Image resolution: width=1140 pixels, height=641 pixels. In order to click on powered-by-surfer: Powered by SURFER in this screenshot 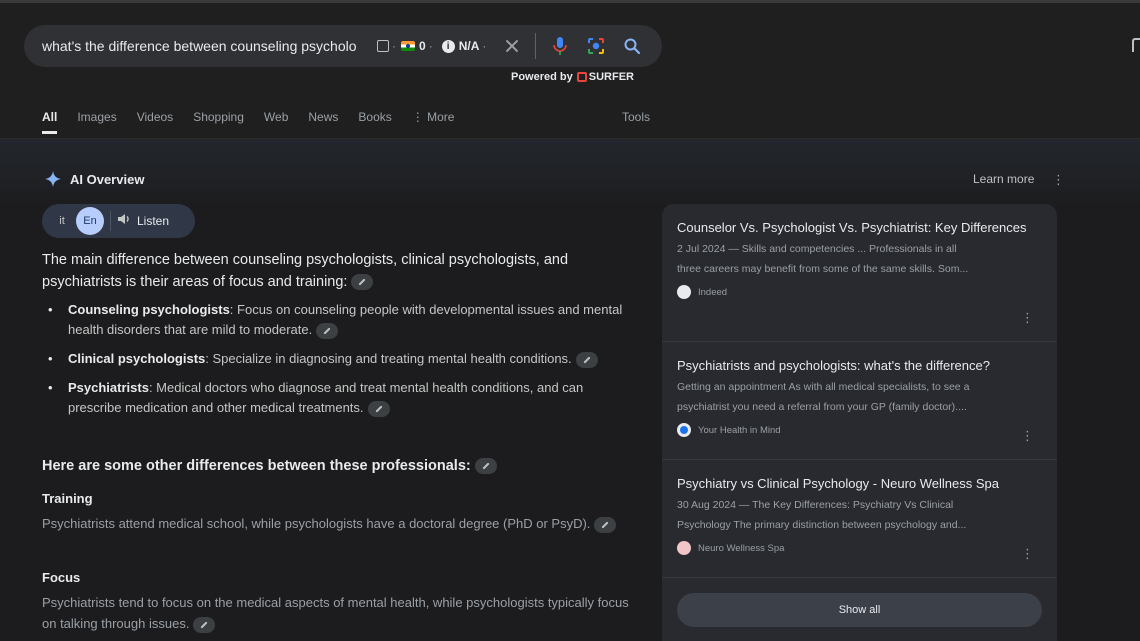, I will do `click(572, 77)`.